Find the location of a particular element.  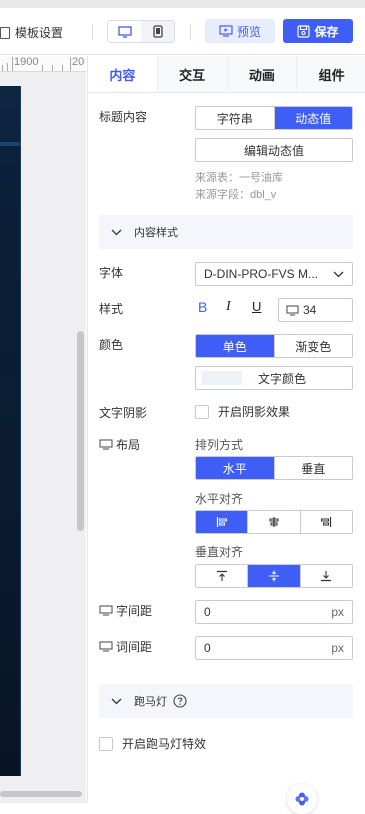

style-label: 样式 is located at coordinates (111, 309).